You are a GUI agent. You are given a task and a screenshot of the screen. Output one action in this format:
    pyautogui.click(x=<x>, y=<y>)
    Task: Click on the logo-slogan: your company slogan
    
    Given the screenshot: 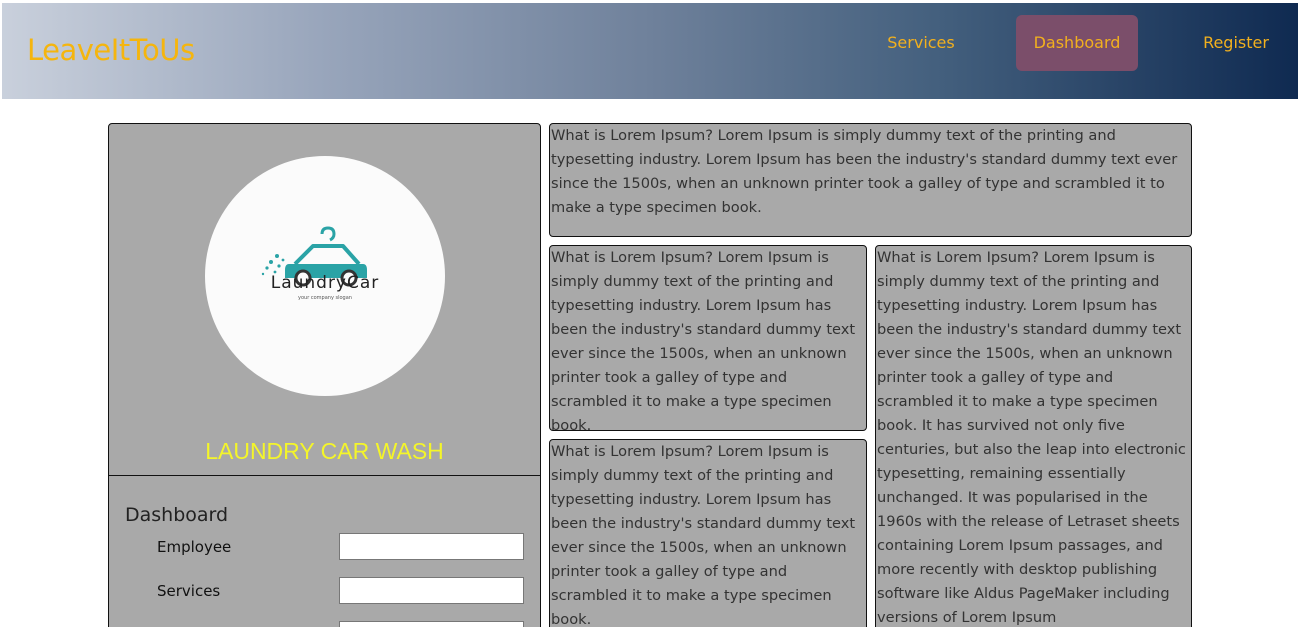 What is the action you would take?
    pyautogui.click(x=325, y=298)
    